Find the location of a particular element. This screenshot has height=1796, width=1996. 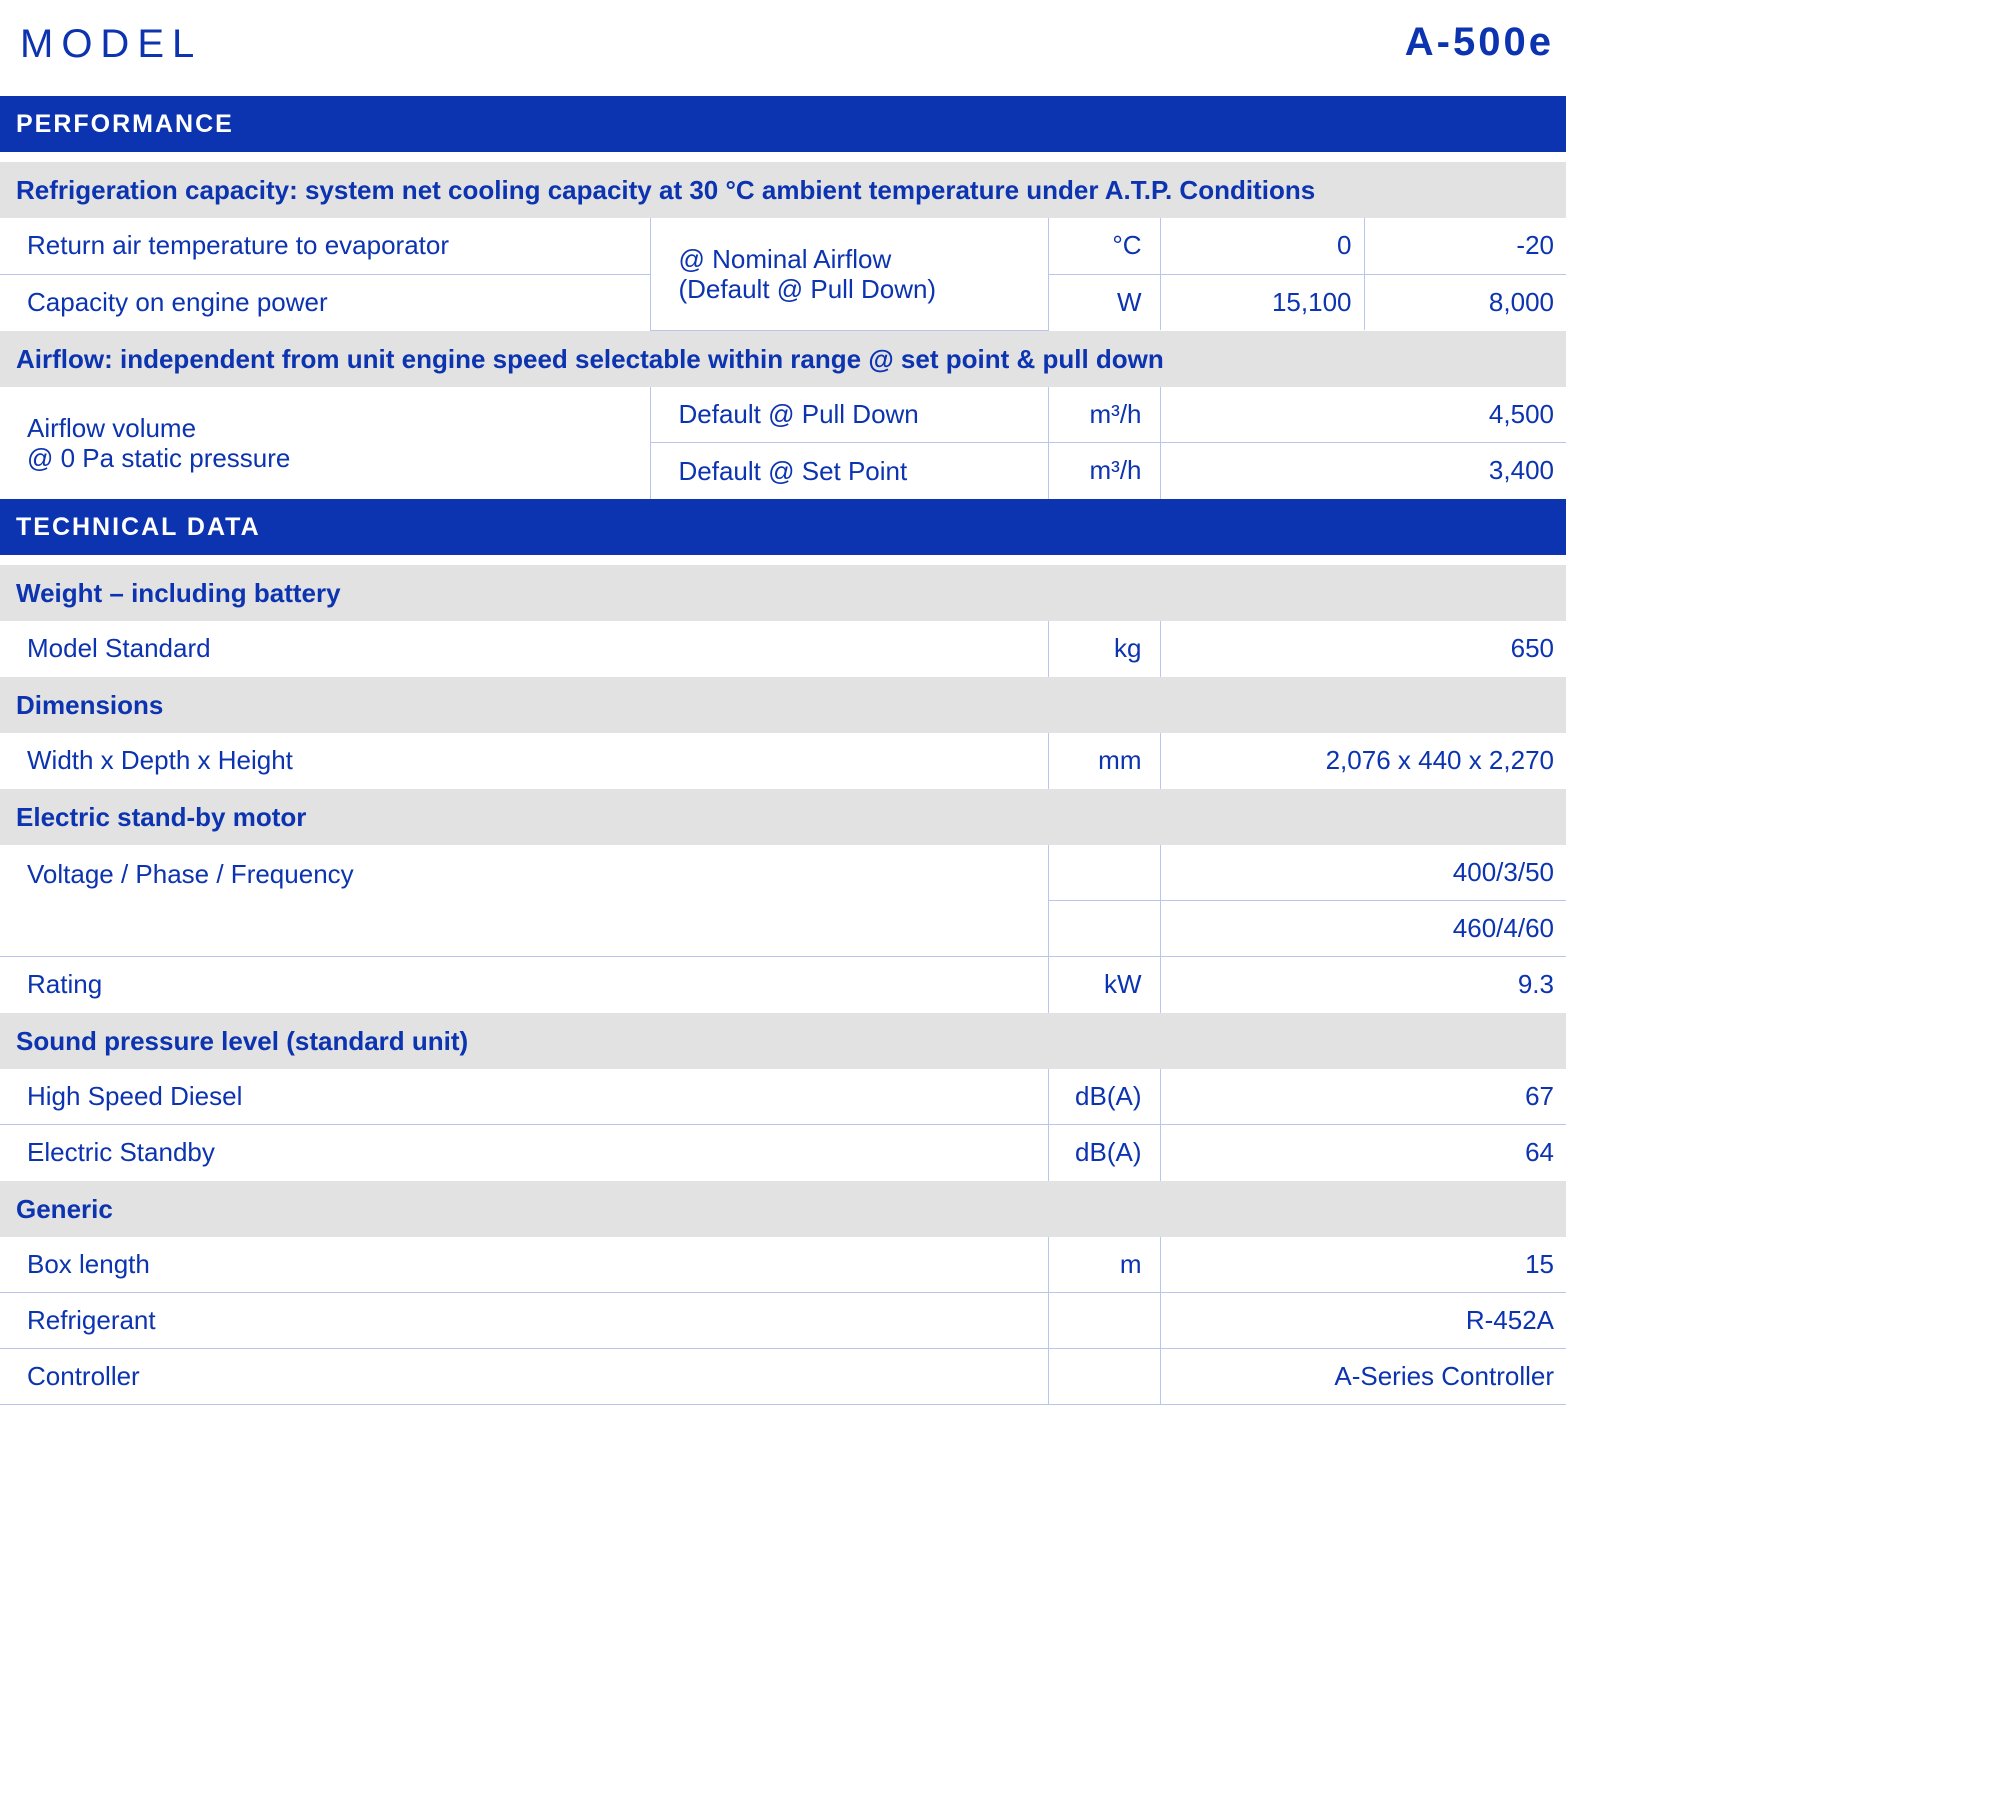

row-label: Electric Standby is located at coordinates (121, 1152).